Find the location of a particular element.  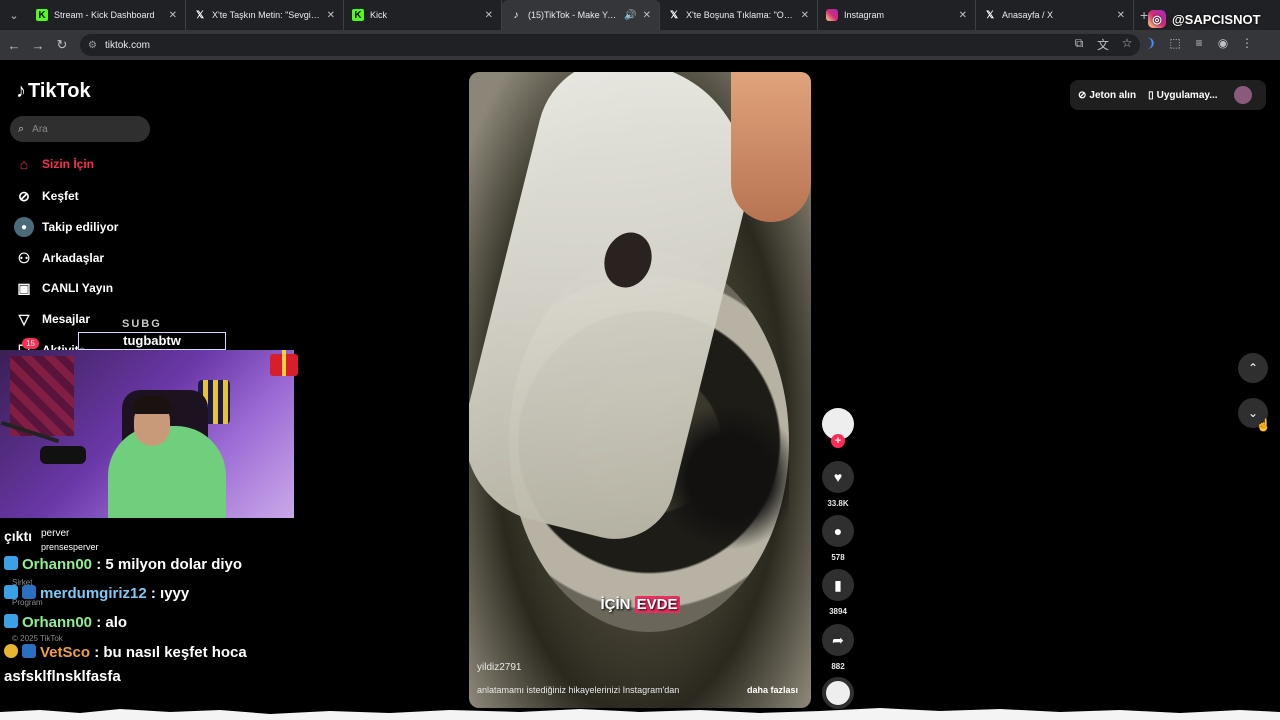

extension-icon: ❩ is located at coordinates (1151, 44).